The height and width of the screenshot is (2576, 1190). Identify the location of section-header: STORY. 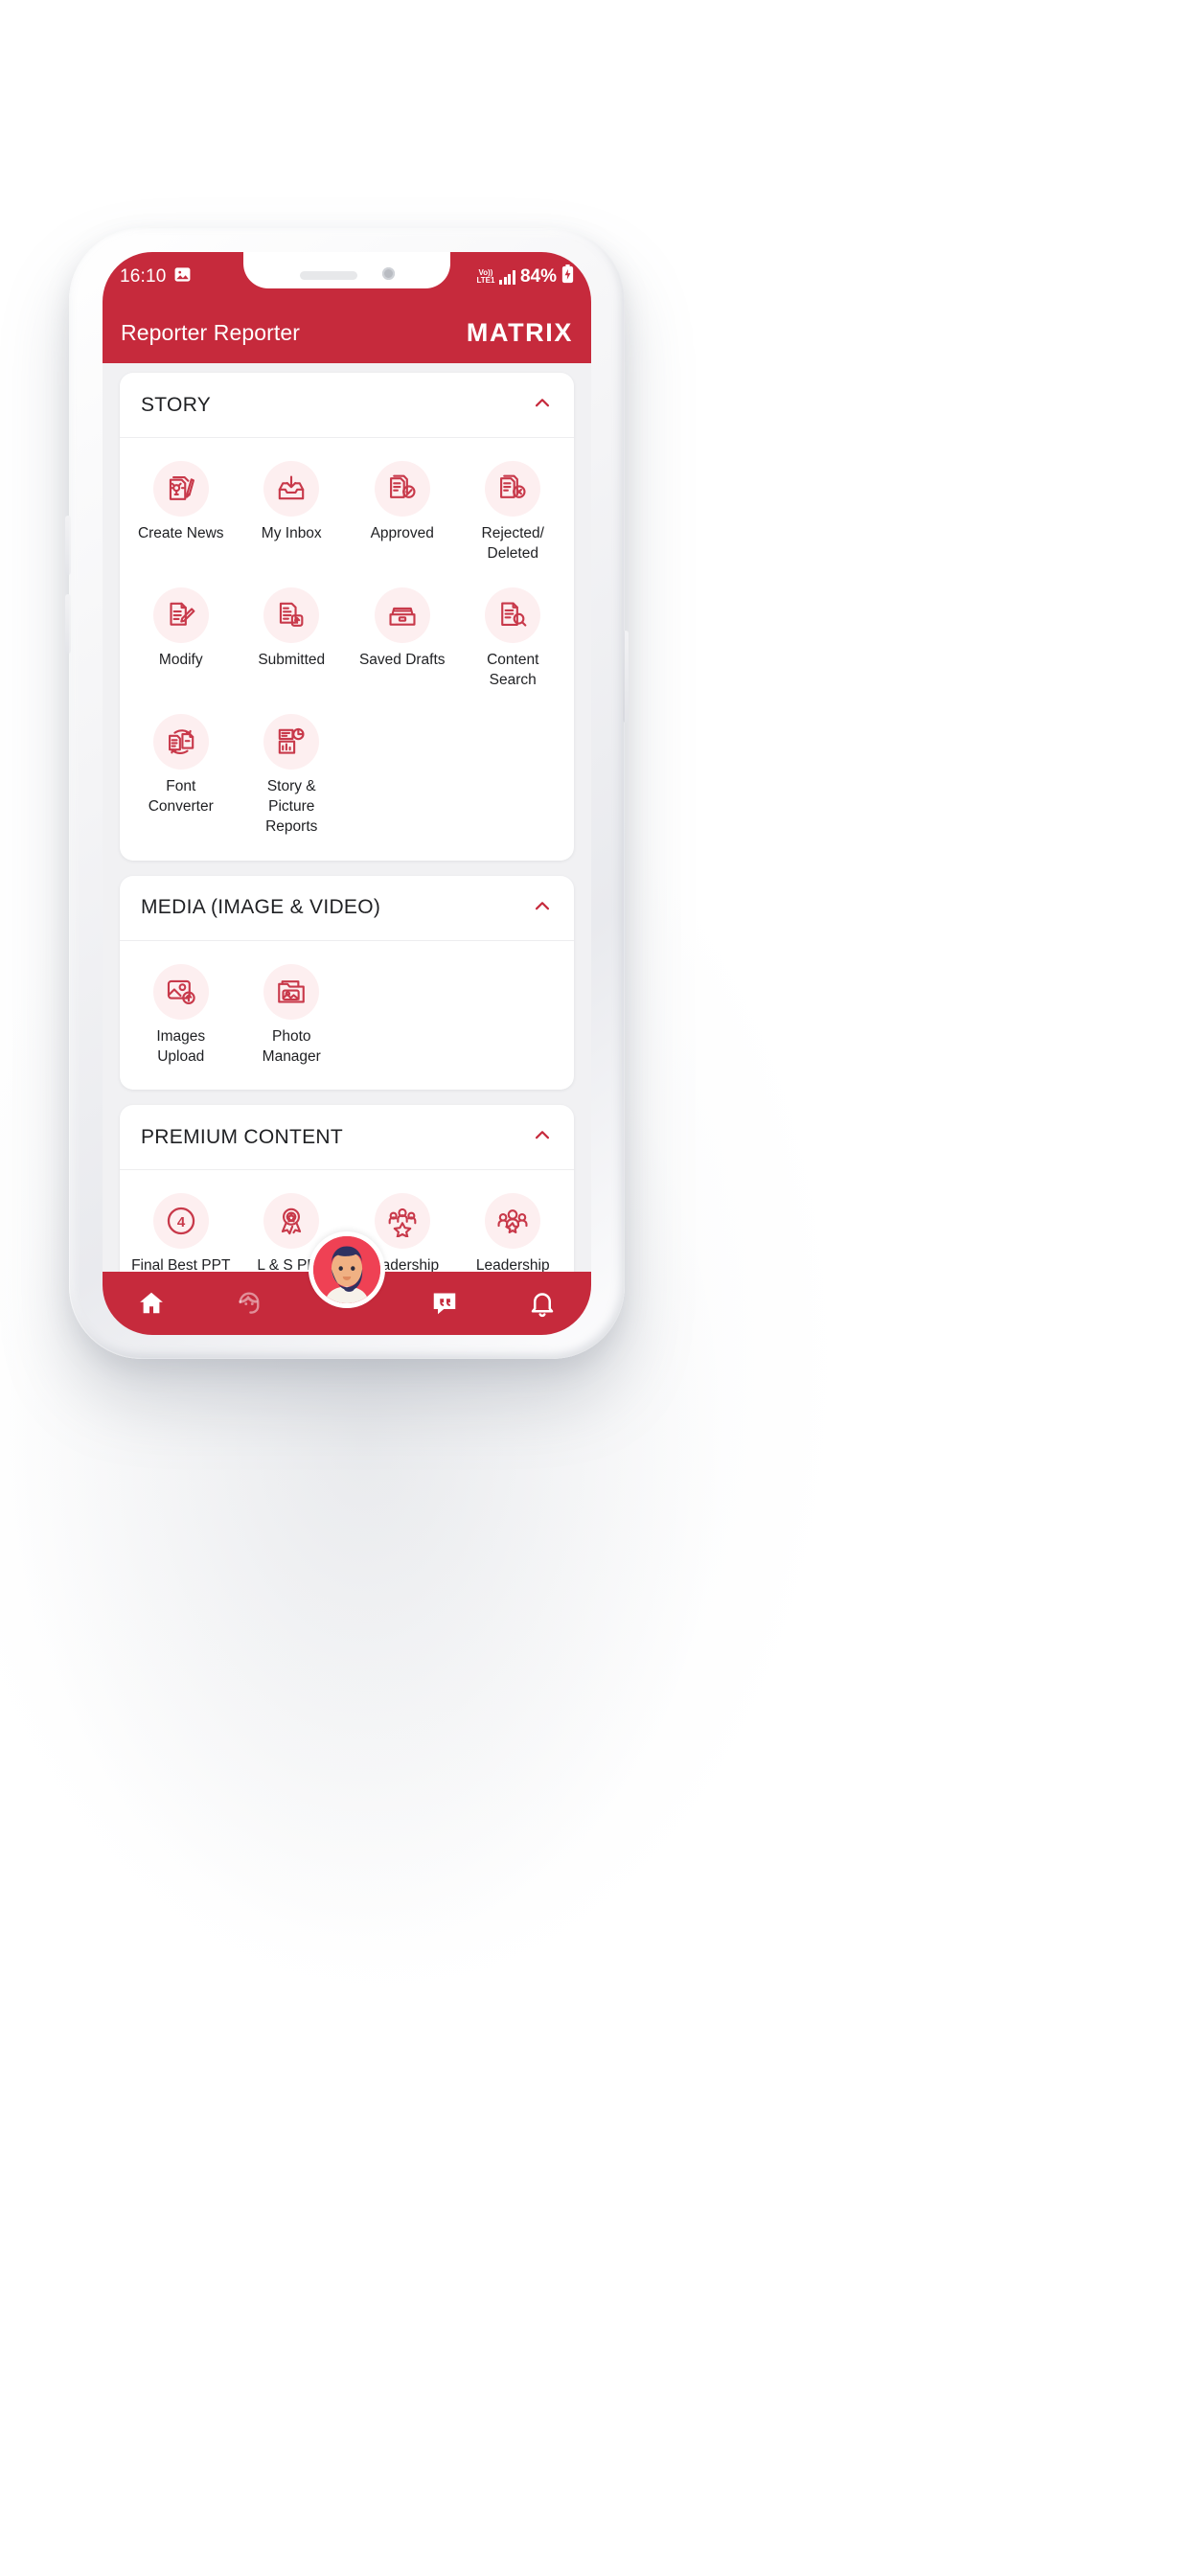
(347, 405).